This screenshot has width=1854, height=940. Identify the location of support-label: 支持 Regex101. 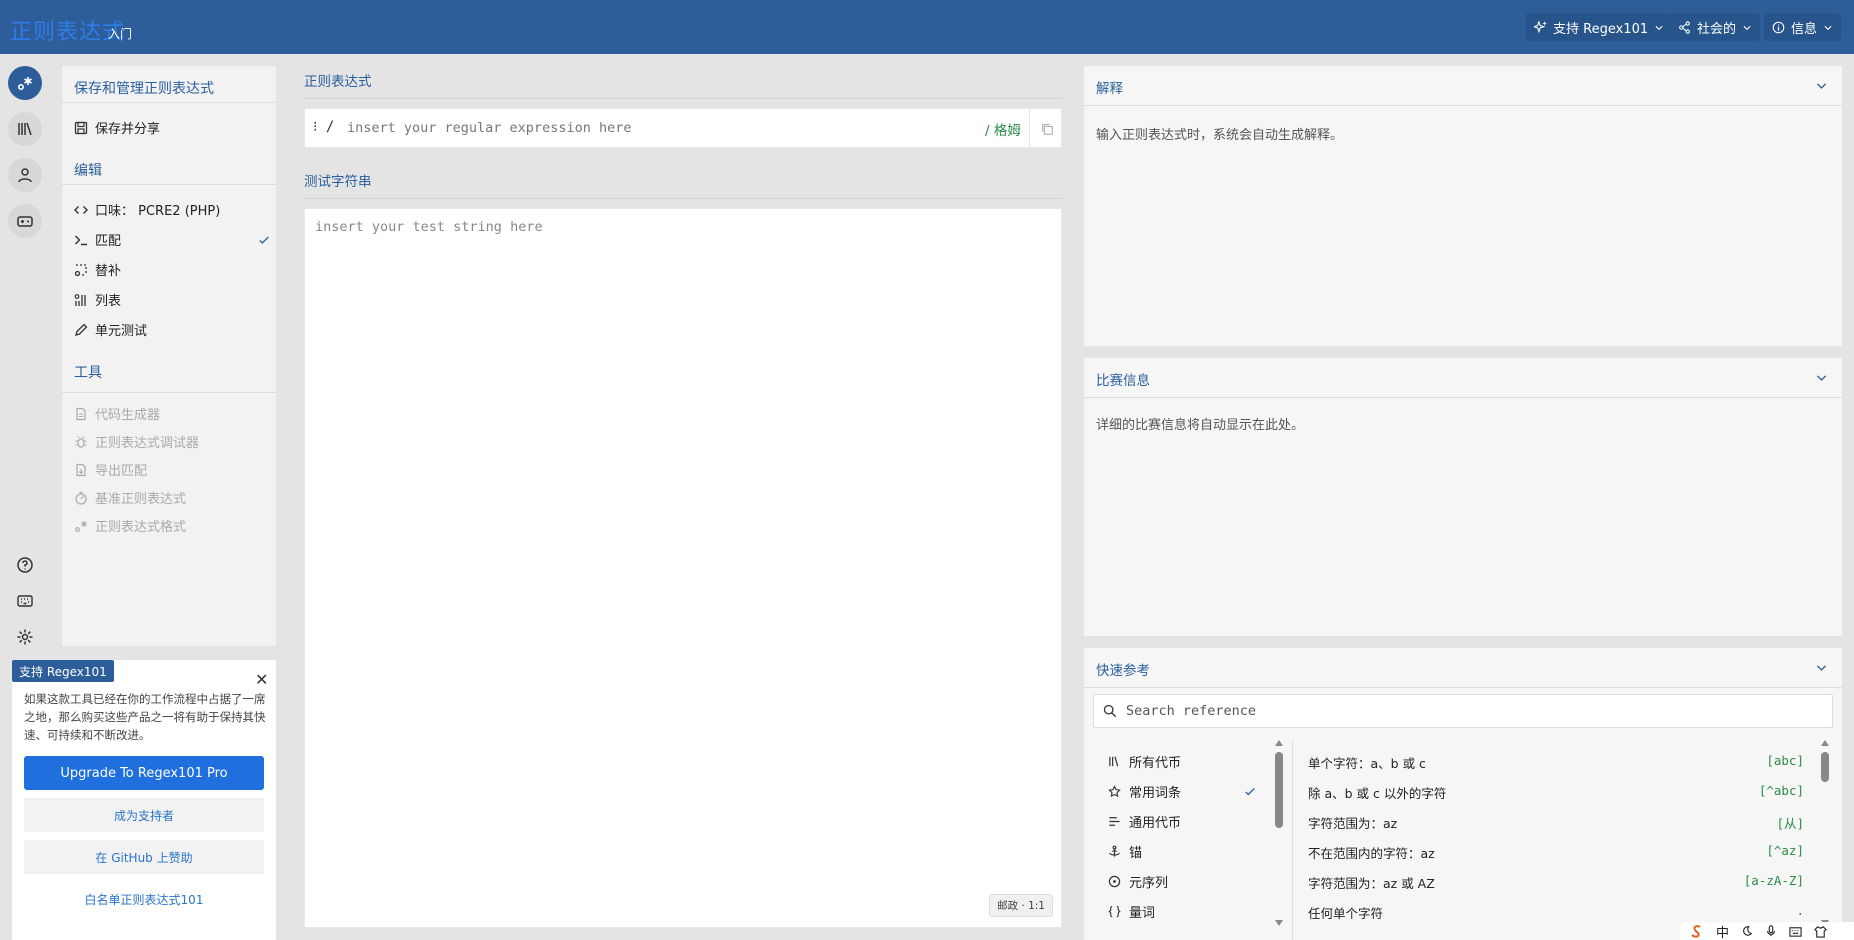
(1601, 29).